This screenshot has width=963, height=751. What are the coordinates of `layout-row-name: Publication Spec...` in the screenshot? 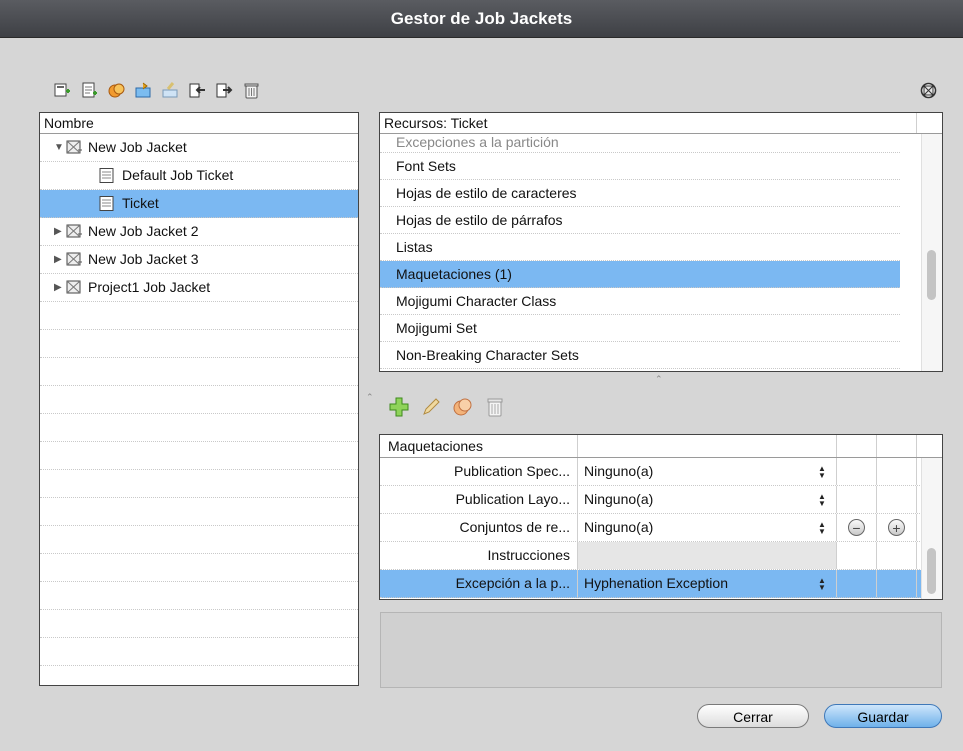 It's located at (512, 471).